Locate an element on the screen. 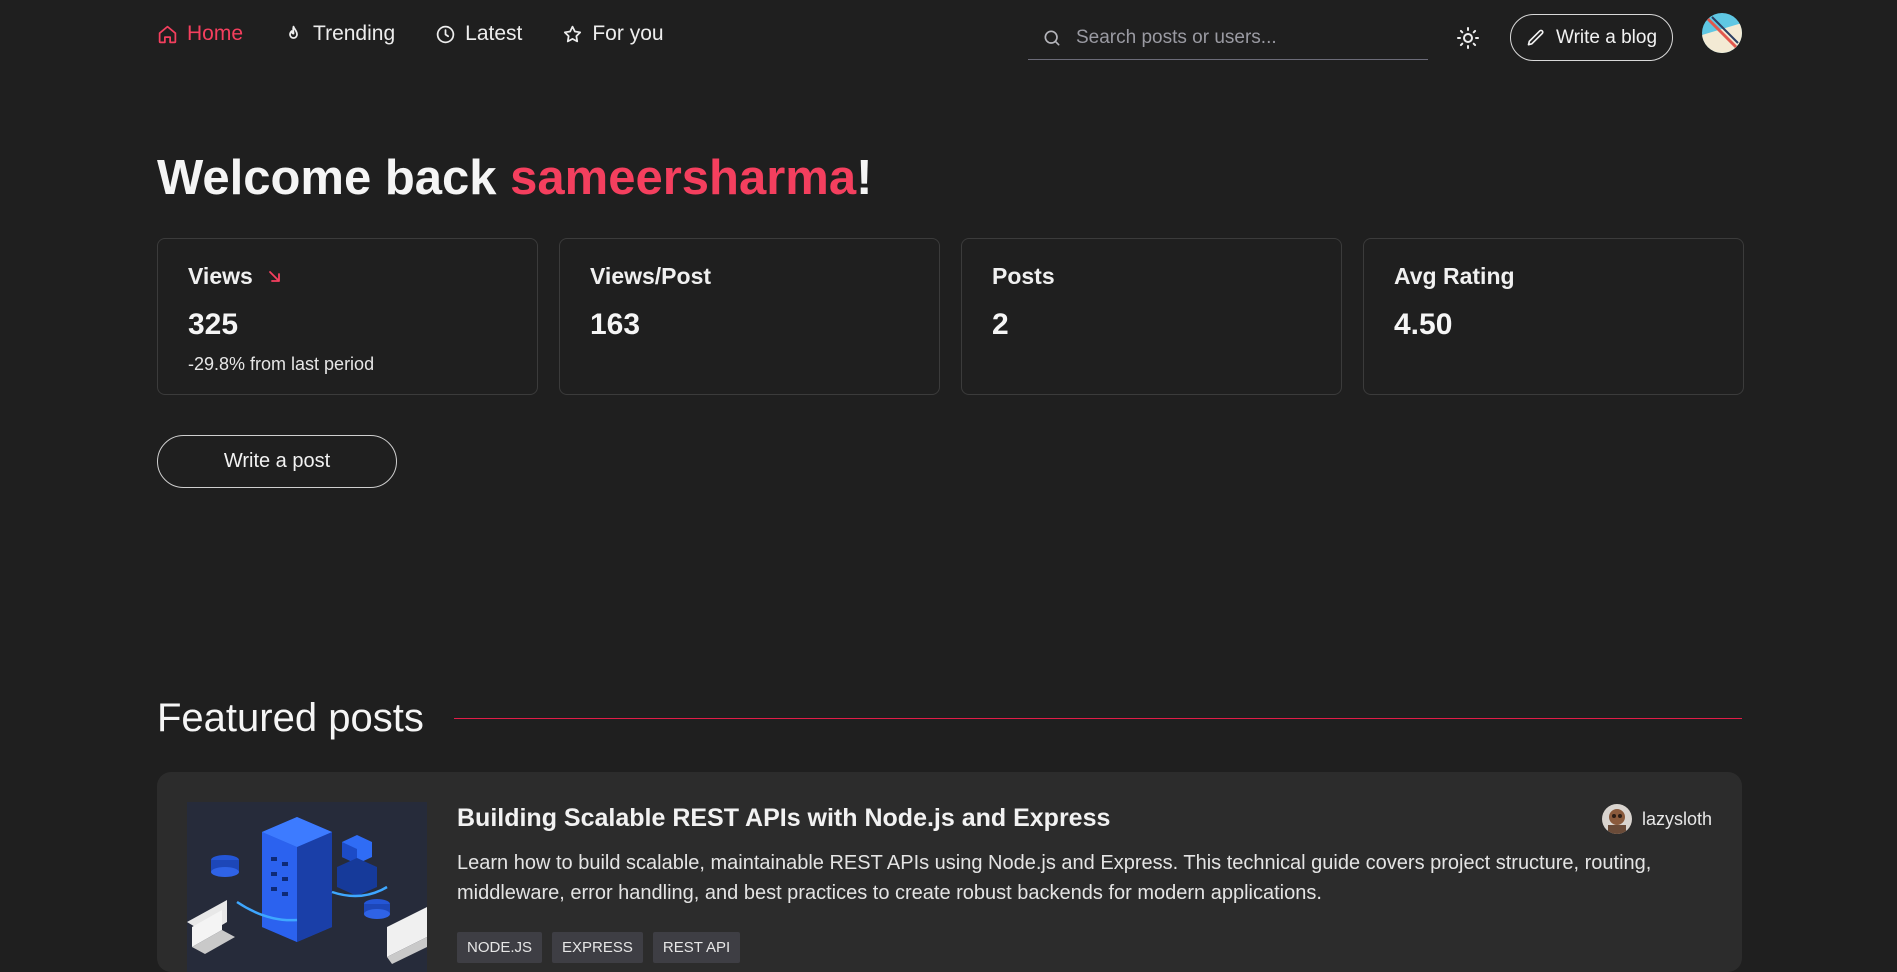  divider is located at coordinates (1097, 718).